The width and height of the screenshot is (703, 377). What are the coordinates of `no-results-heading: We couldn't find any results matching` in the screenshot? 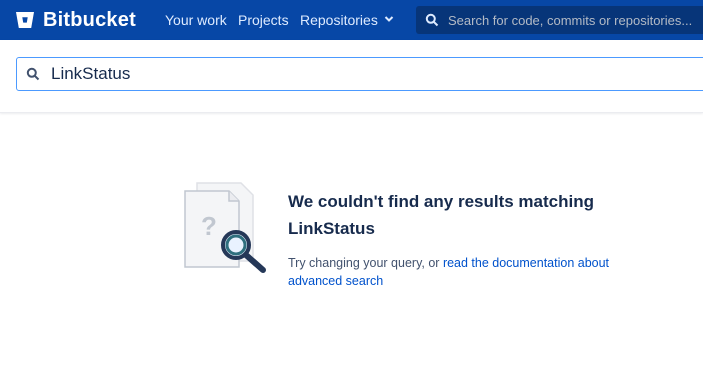 It's located at (441, 201).